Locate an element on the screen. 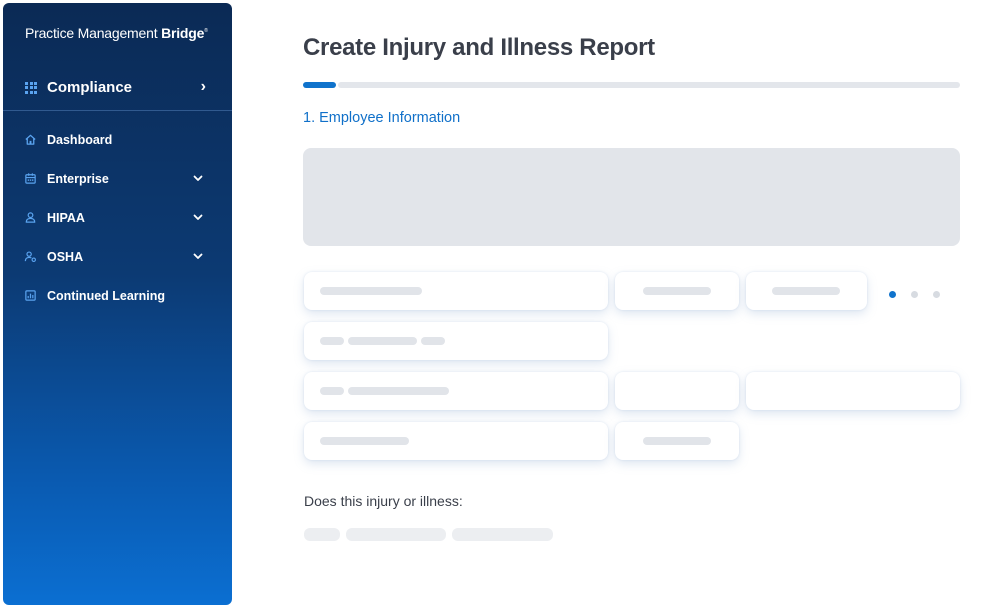 Image resolution: width=1007 pixels, height=607 pixels. sidebar-item-label: HIPAA is located at coordinates (66, 217).